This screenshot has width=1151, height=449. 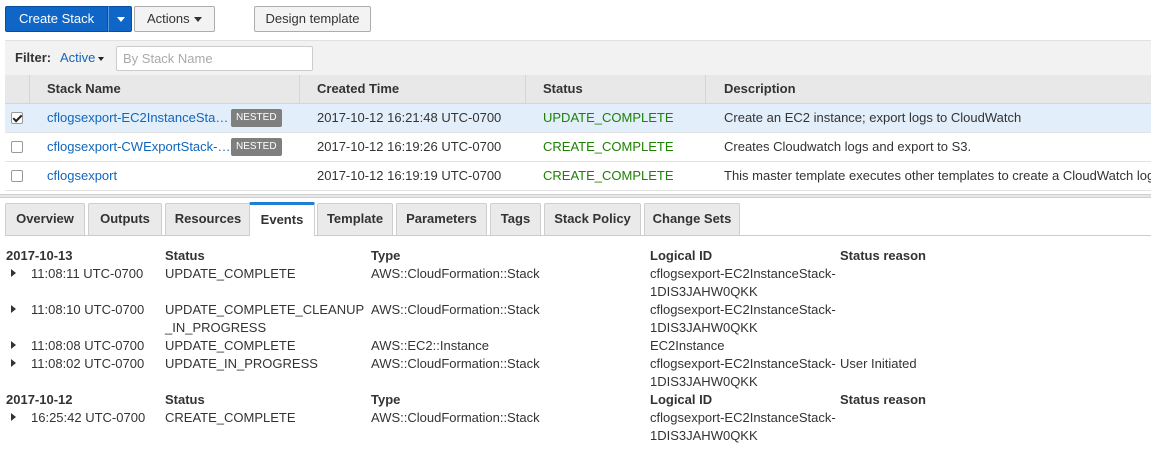 I want to click on stack-status: UPDATE_COMPLETE, so click(x=608, y=117).